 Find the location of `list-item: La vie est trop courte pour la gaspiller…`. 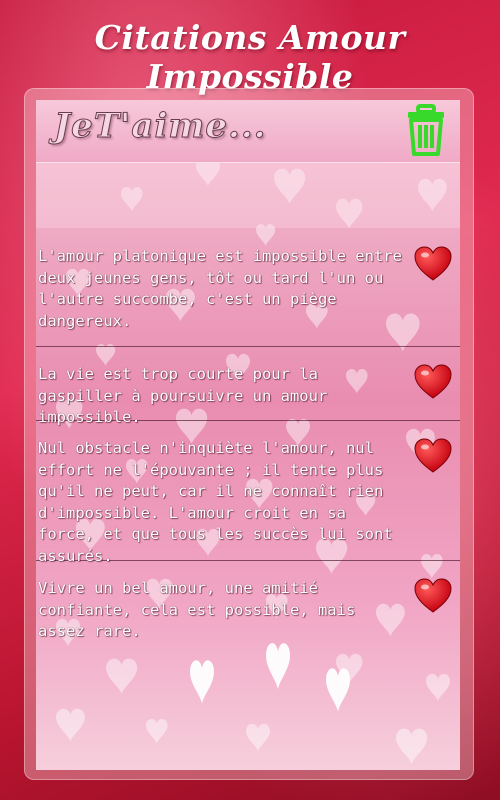

list-item: La vie est trop courte pour la gaspiller… is located at coordinates (248, 386).